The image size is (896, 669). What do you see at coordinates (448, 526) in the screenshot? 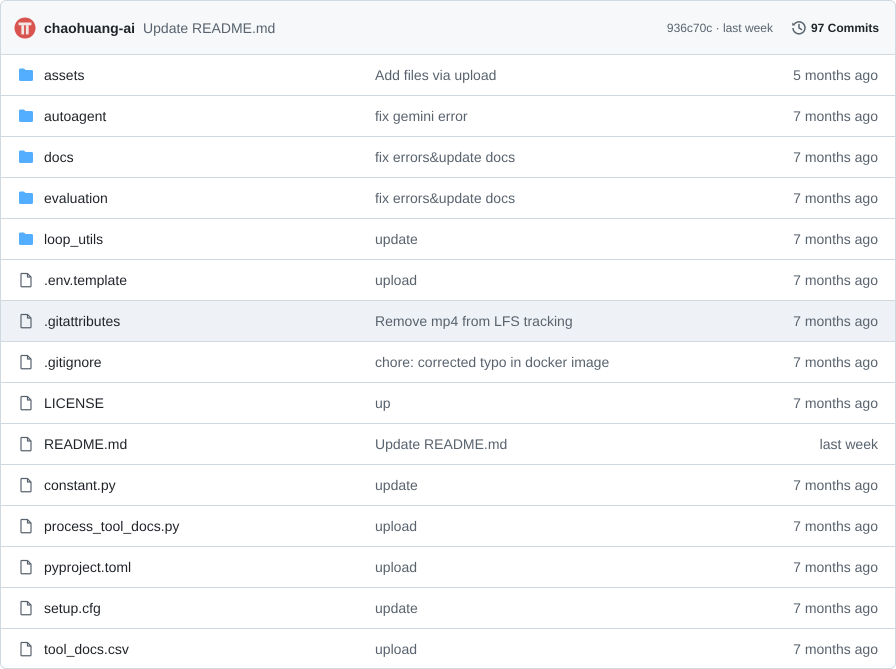
I see `file-row: process_tool_docs.py upload 7 months ago` at bounding box center [448, 526].